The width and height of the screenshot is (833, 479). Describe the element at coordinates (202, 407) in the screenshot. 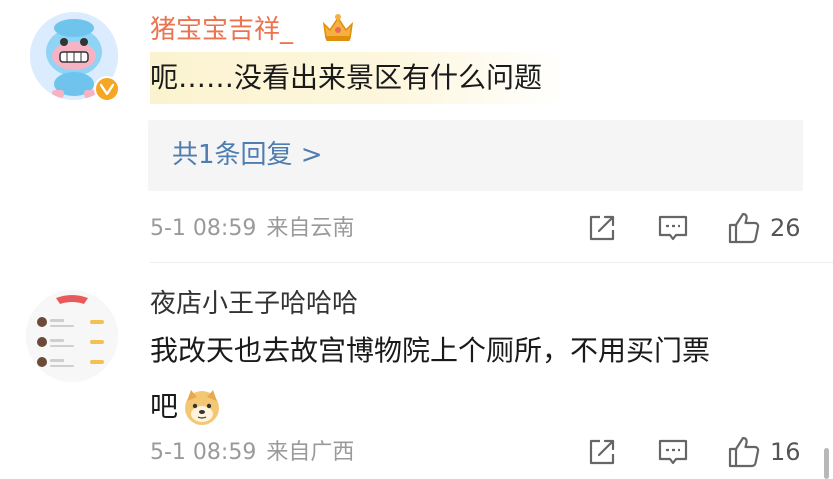

I see `doge-emoji` at that location.